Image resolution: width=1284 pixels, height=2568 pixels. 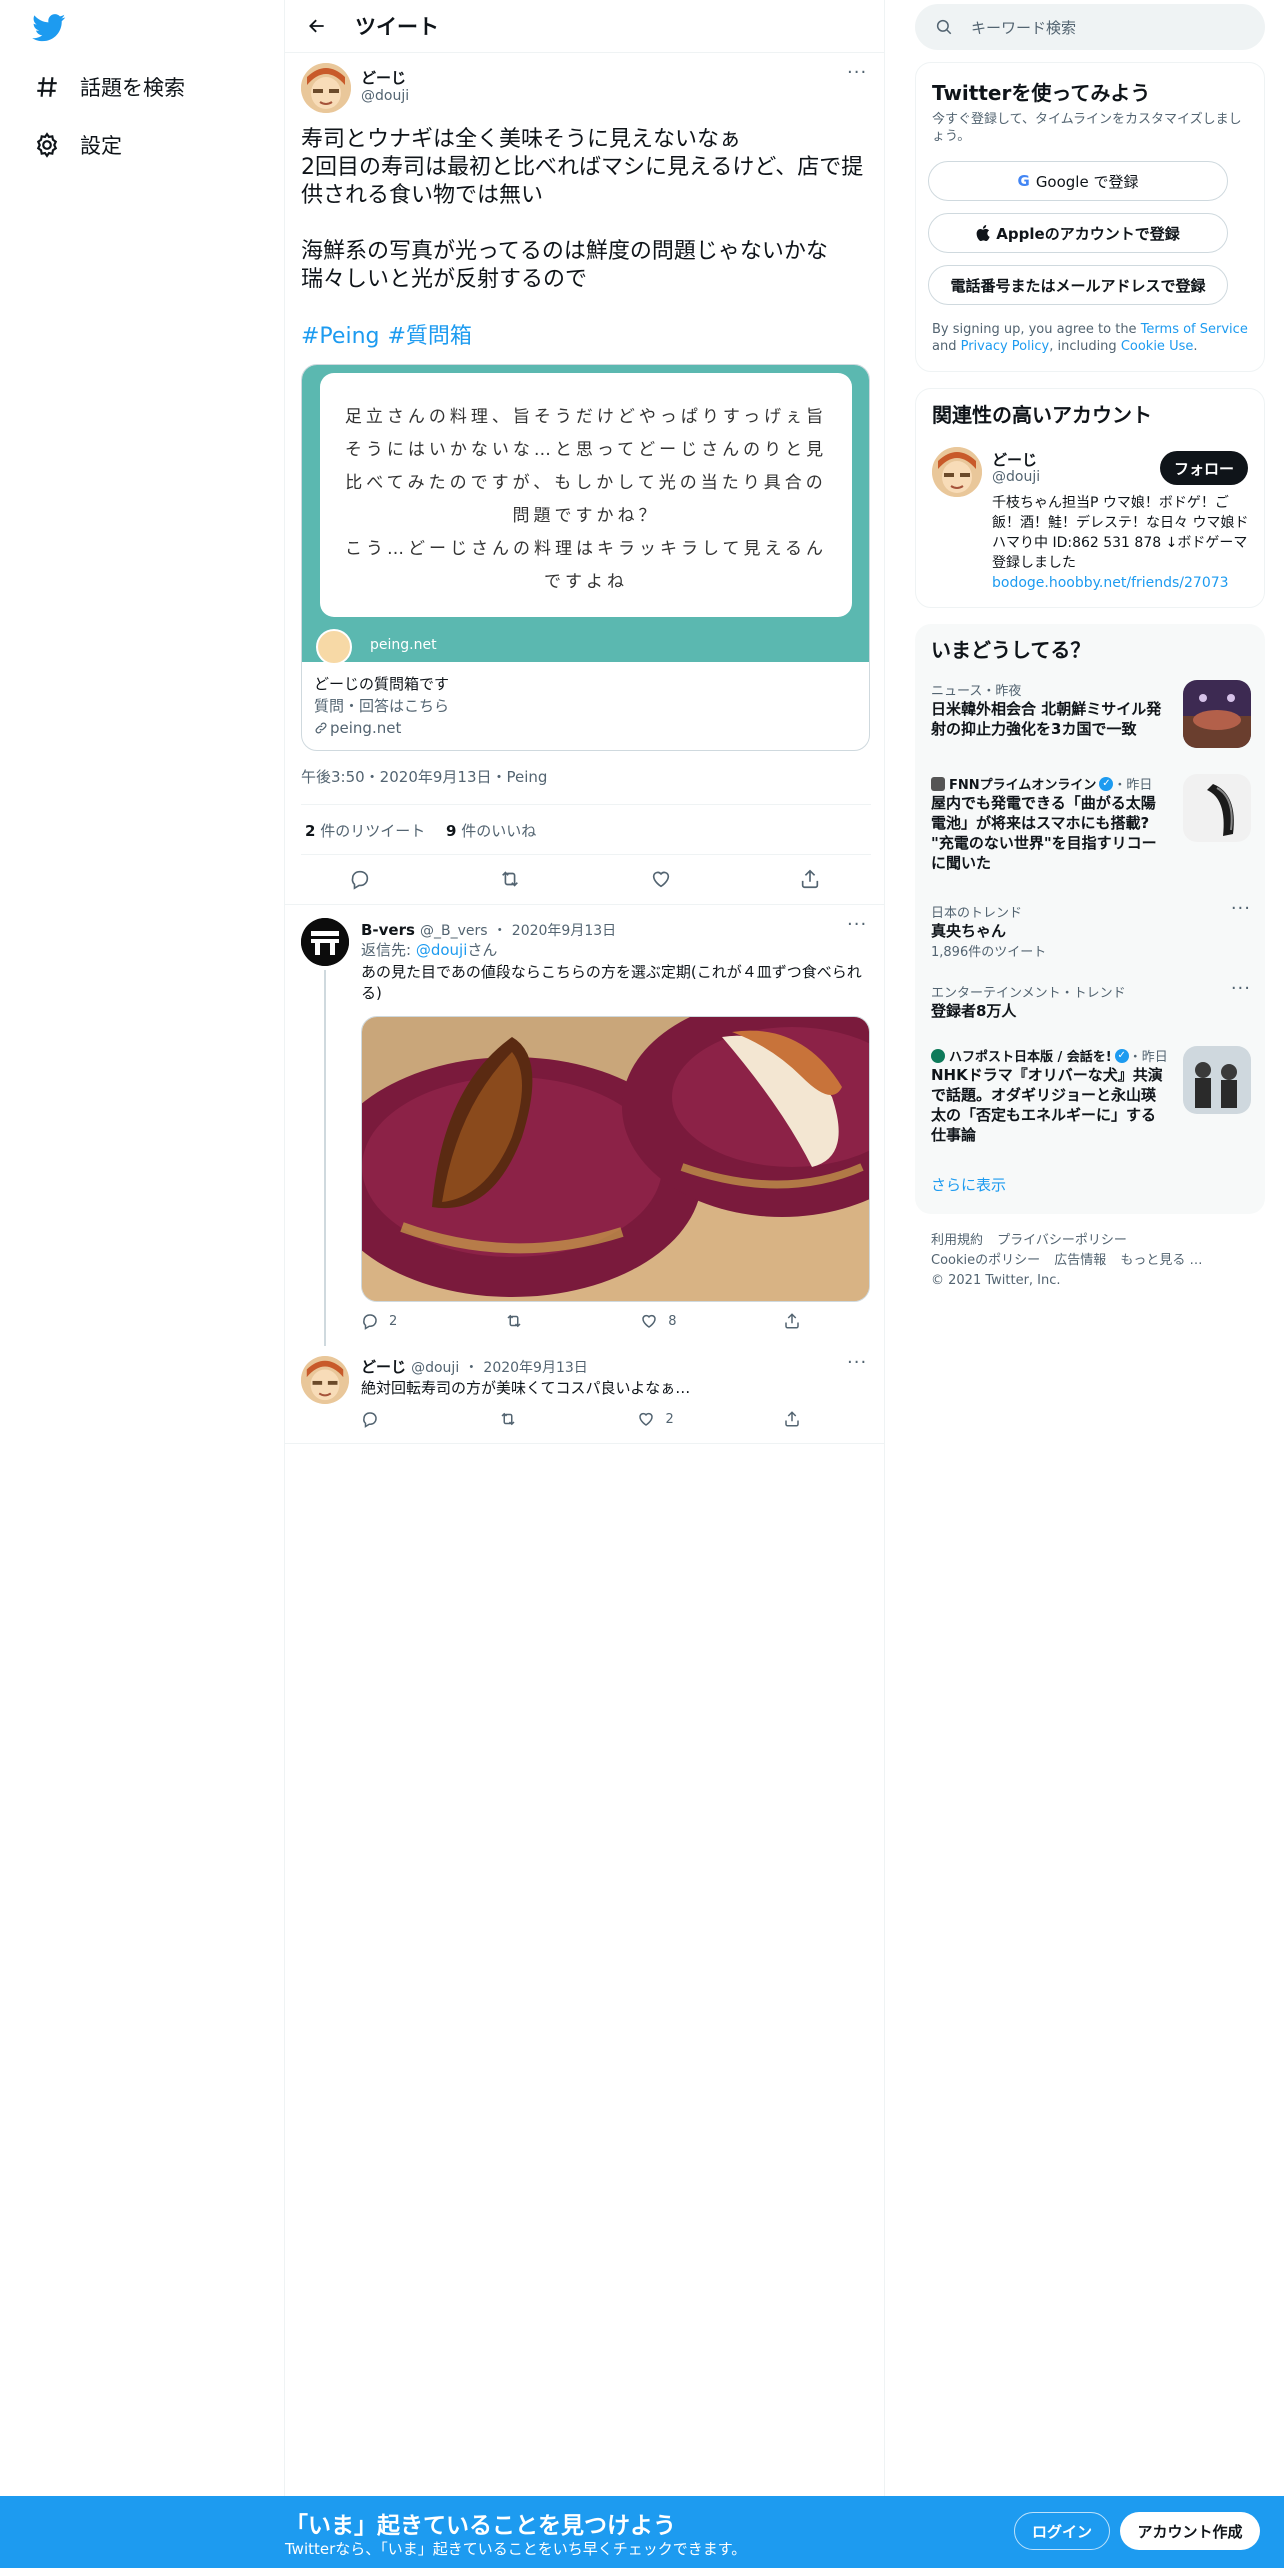 I want to click on cookie-link: Cookie Use, so click(x=1157, y=346).